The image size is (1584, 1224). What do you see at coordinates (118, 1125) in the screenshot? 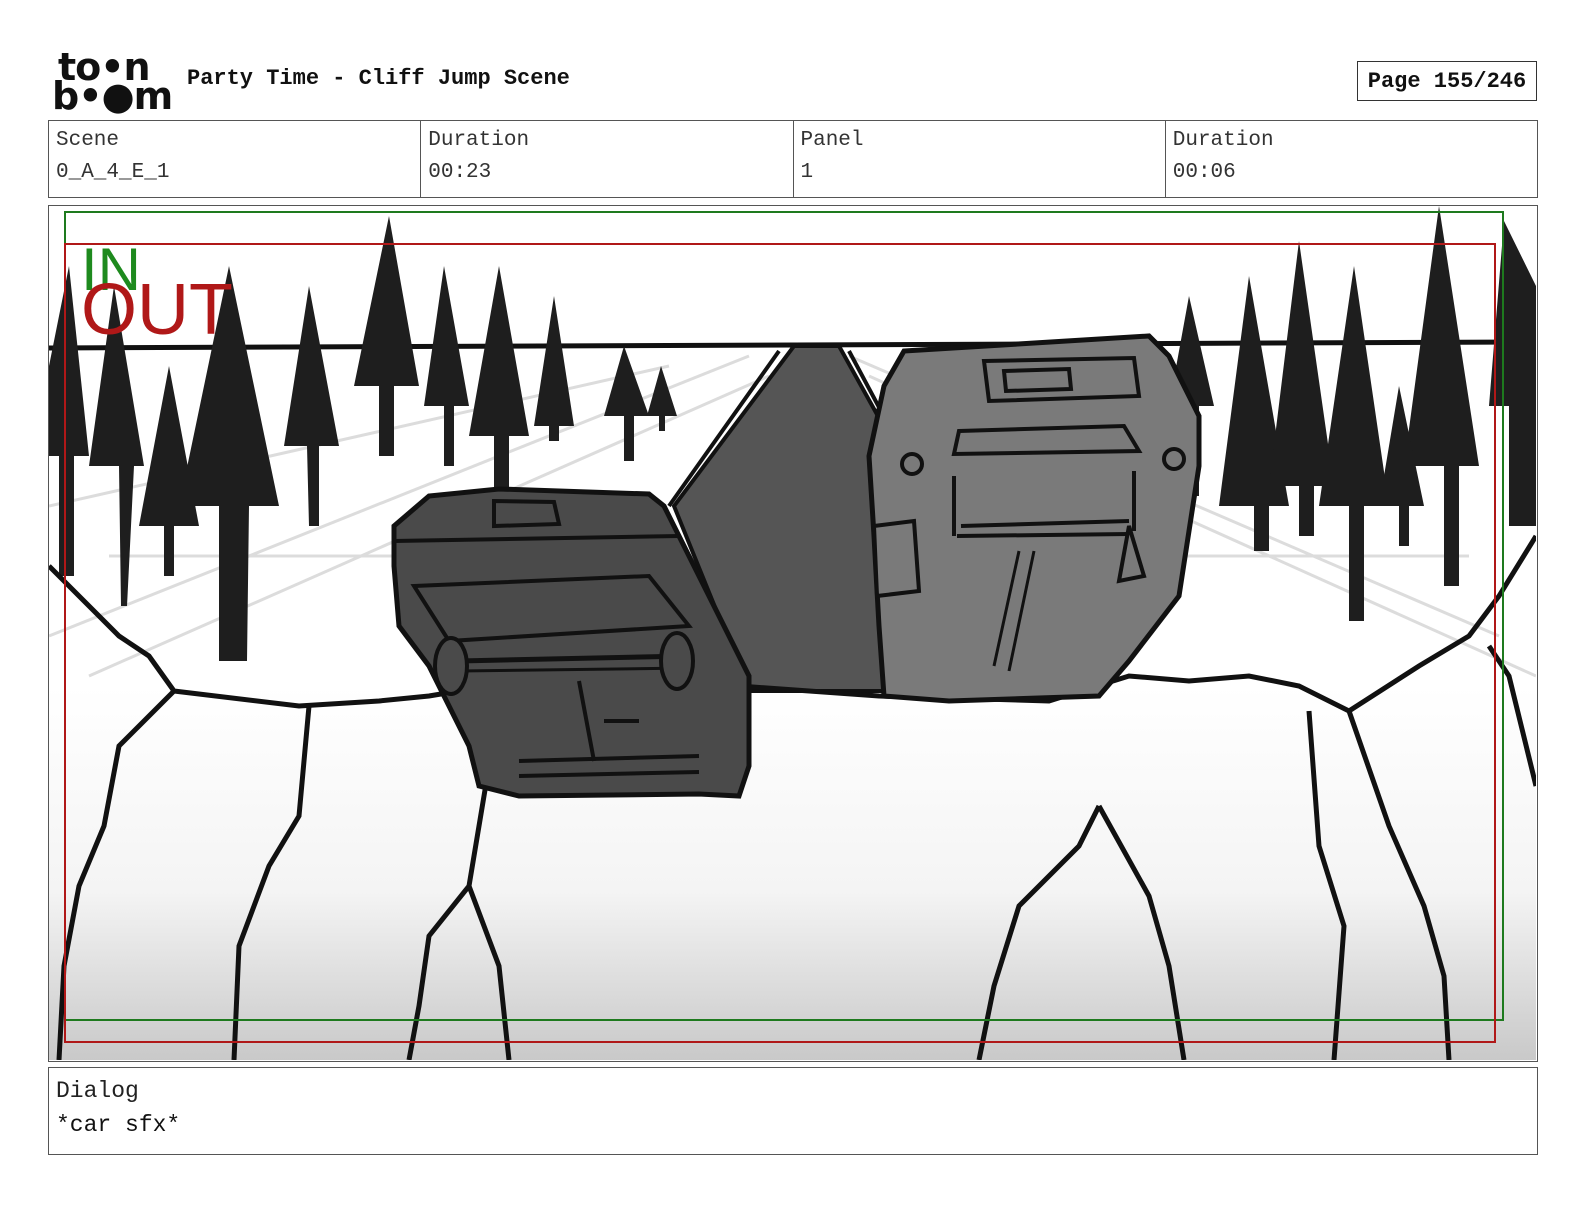
I see `dialog-text: *car sfx*` at bounding box center [118, 1125].